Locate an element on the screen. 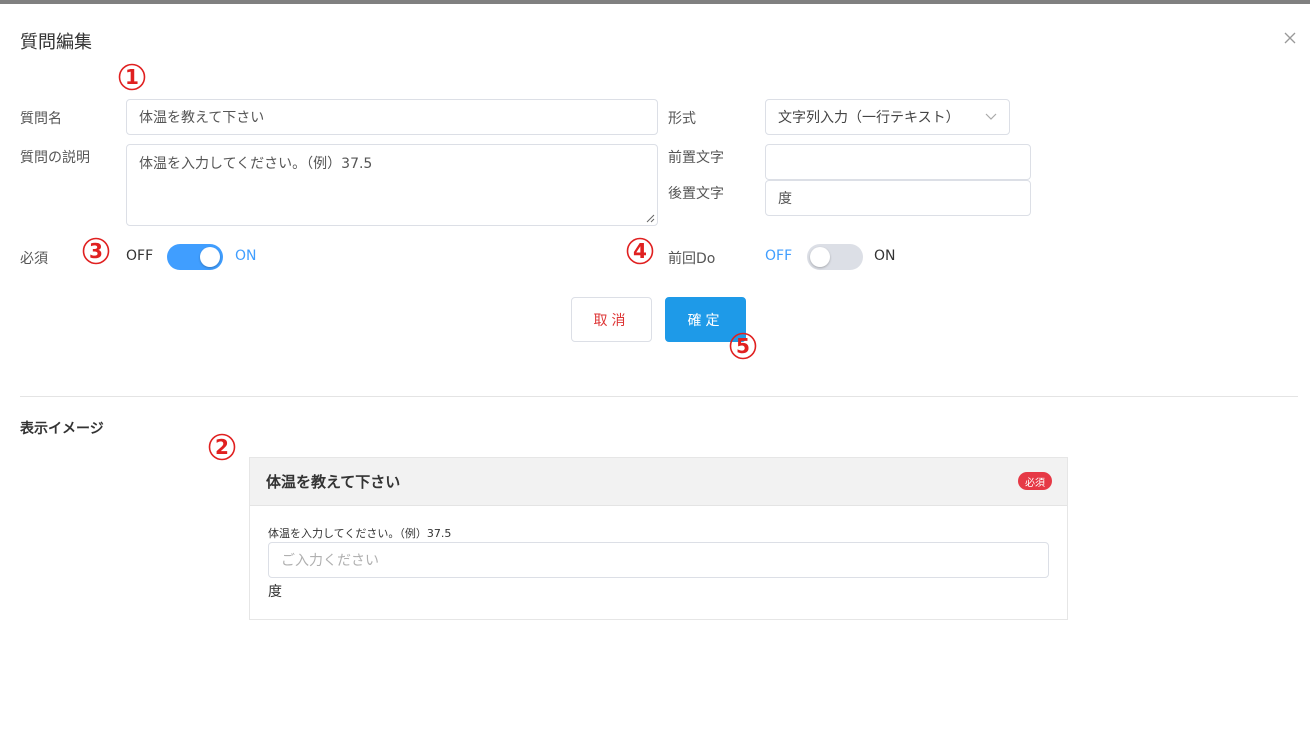 The height and width of the screenshot is (730, 1310). svg-text: 3 is located at coordinates (96, 251).